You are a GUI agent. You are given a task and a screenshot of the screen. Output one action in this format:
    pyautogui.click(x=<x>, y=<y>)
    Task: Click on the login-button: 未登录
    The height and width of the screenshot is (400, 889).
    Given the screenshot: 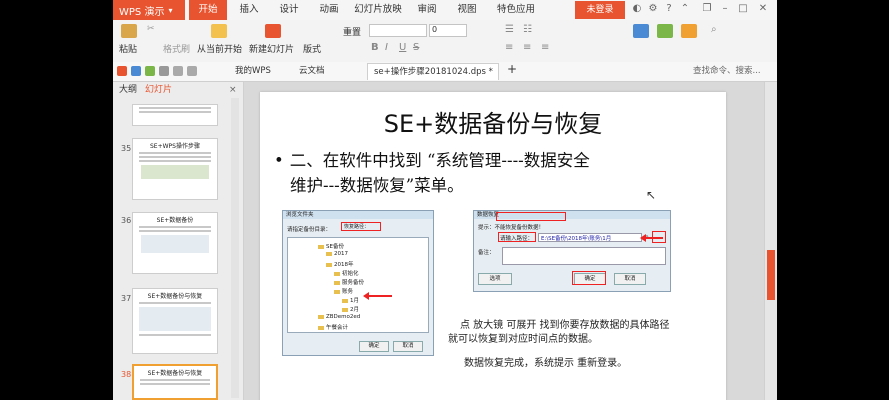 What is the action you would take?
    pyautogui.click(x=600, y=10)
    